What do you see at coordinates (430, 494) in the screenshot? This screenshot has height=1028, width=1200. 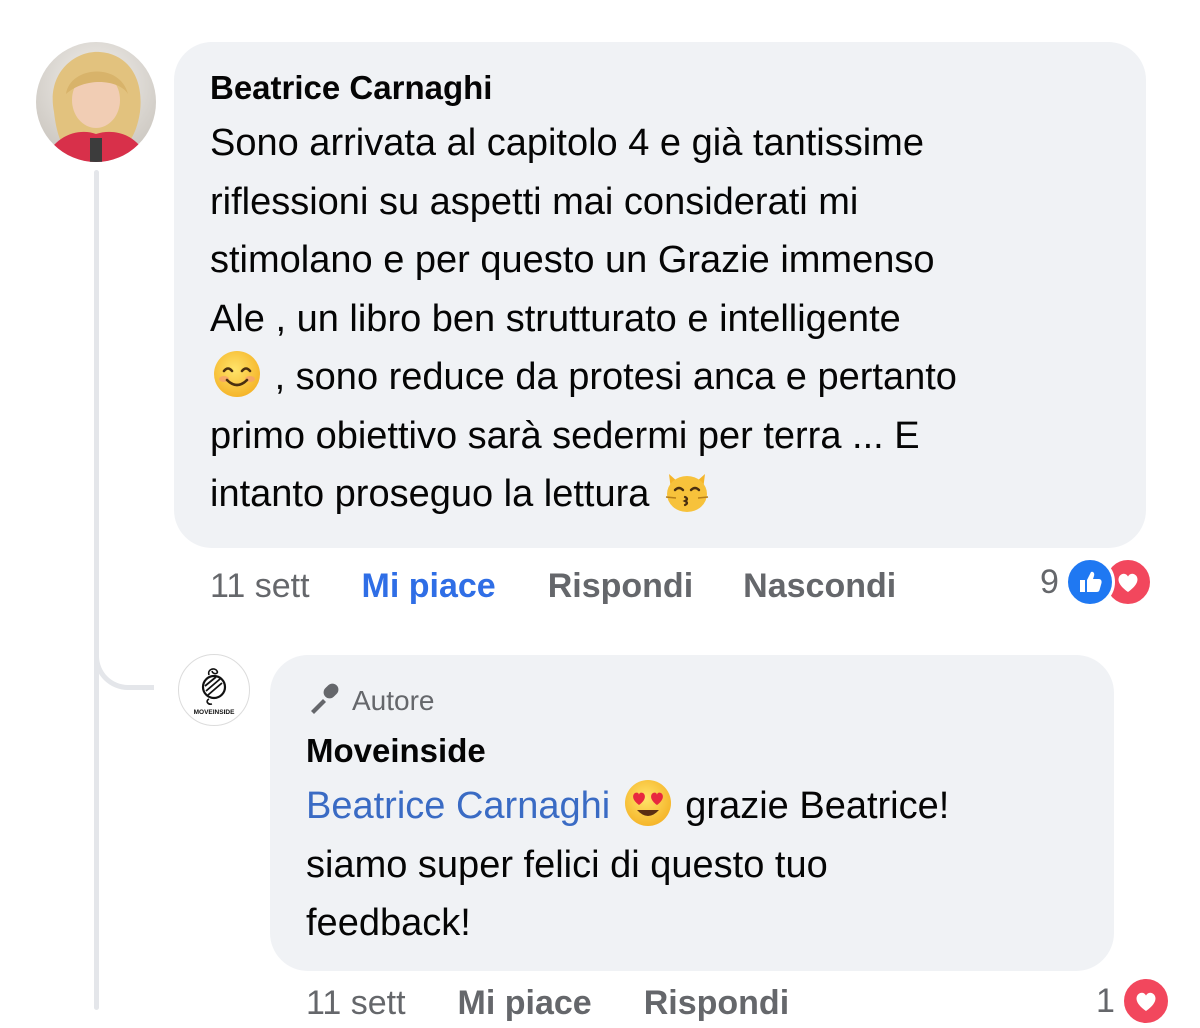 I see `comment-line: intanto proseguo la lettura` at bounding box center [430, 494].